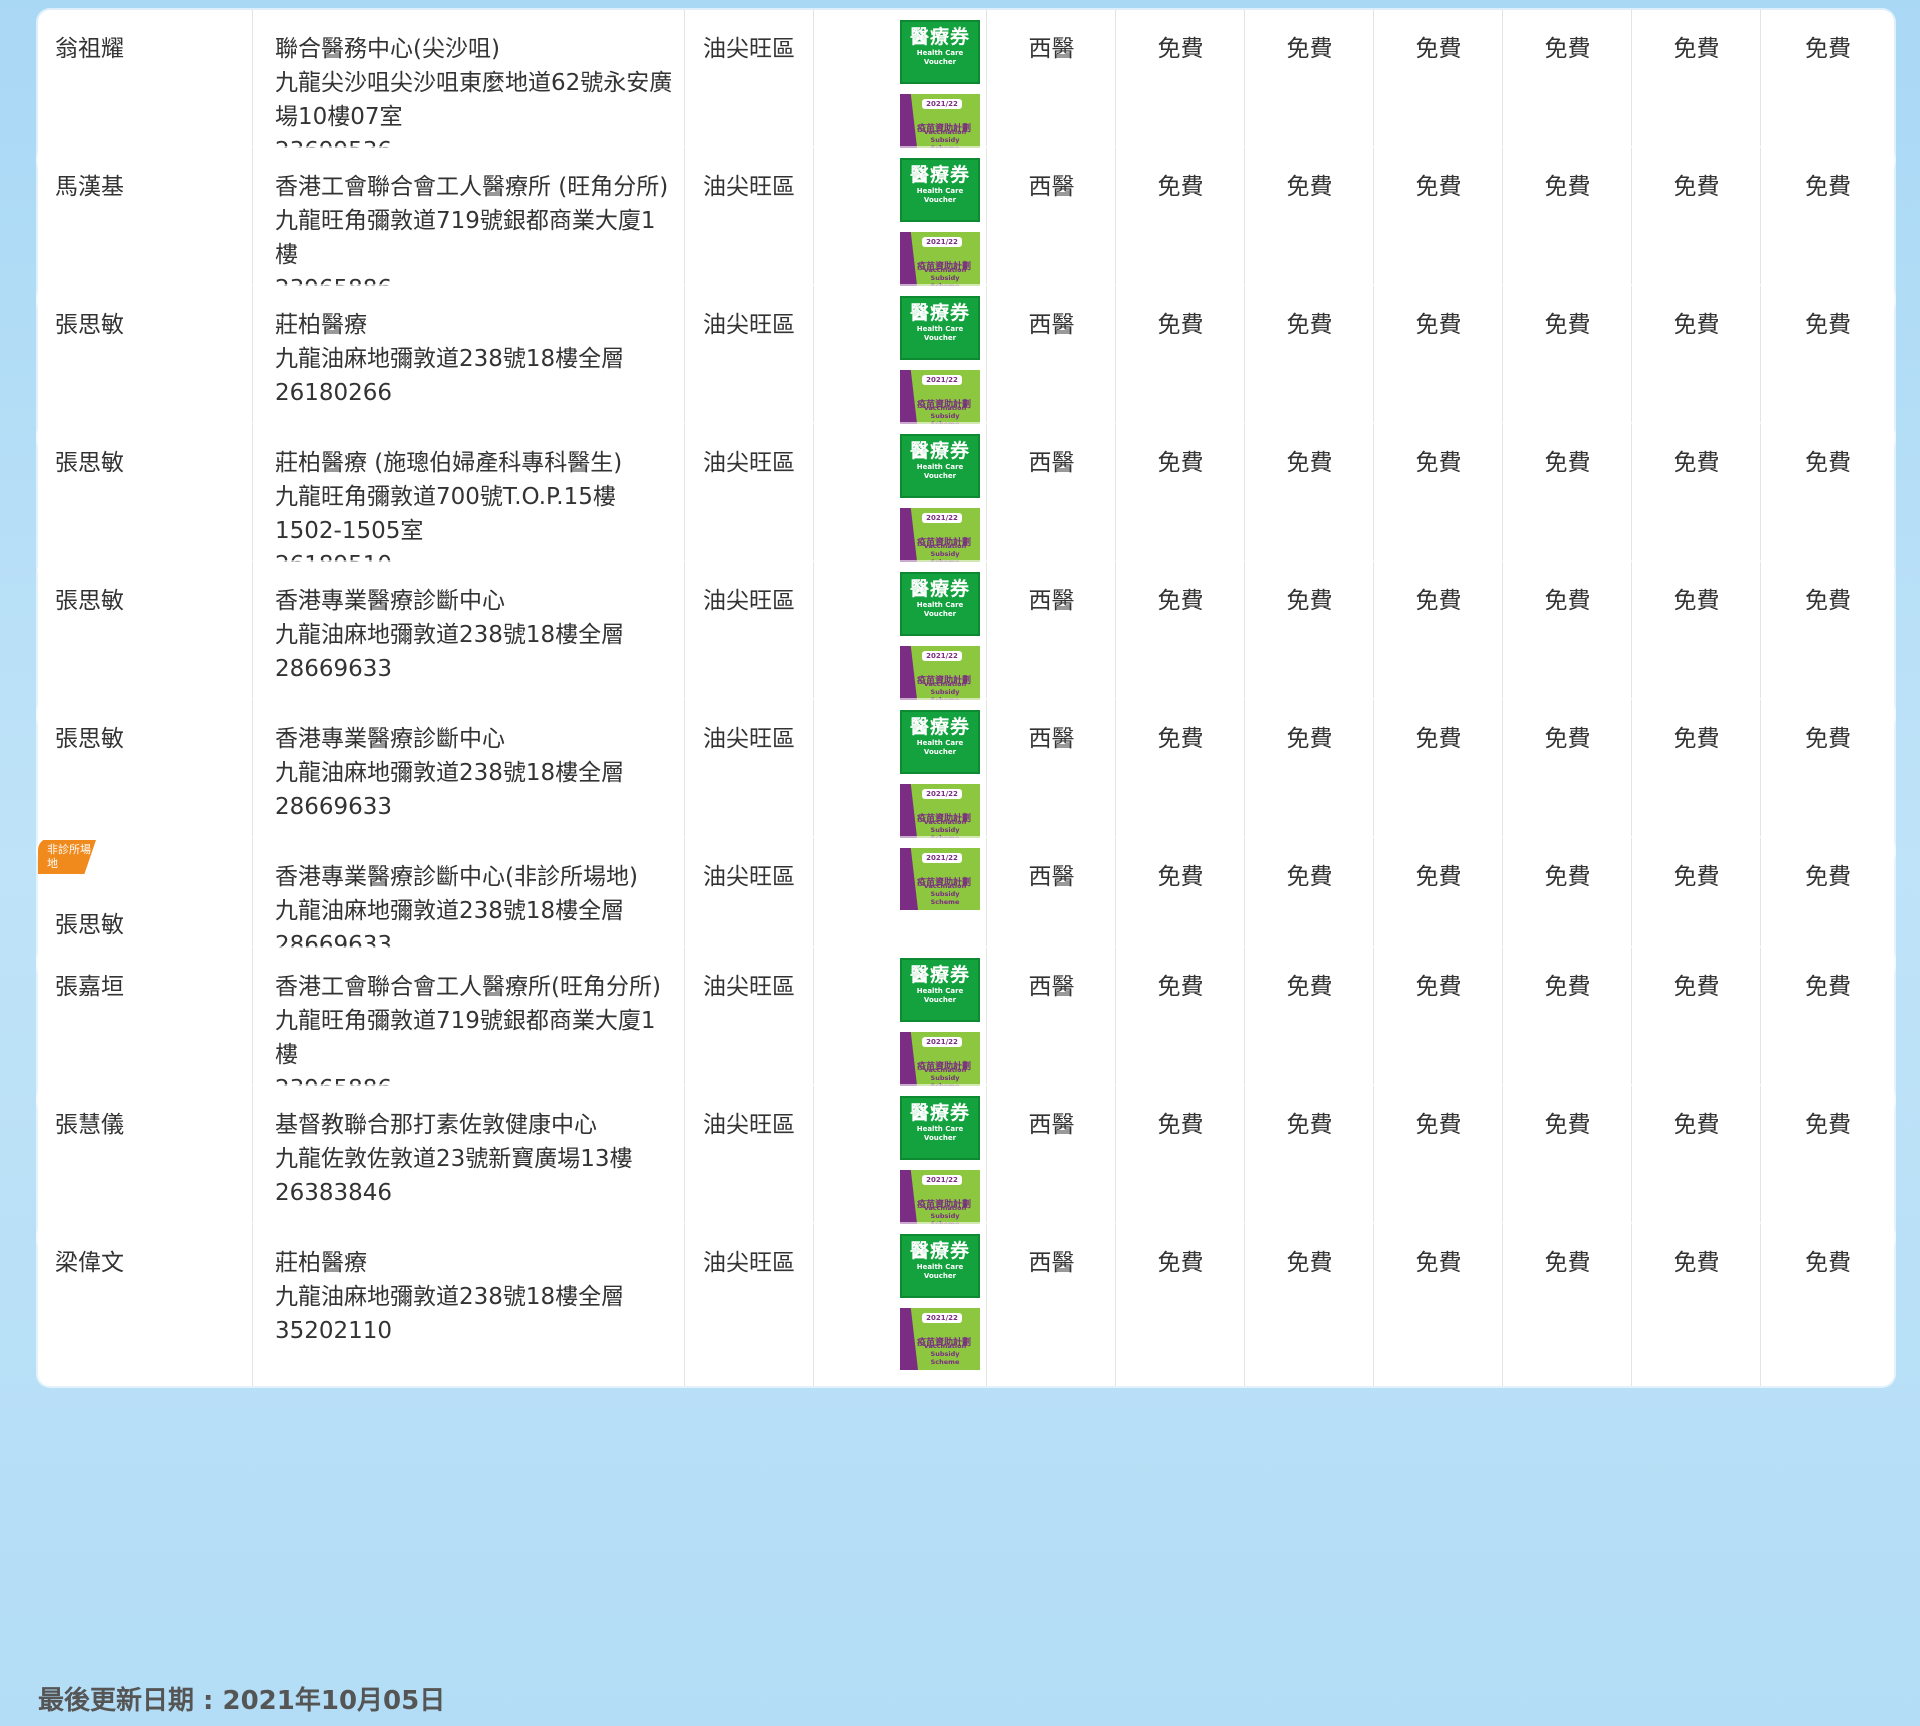  I want to click on doctor-name-cell: 梁偉文, so click(145, 1305).